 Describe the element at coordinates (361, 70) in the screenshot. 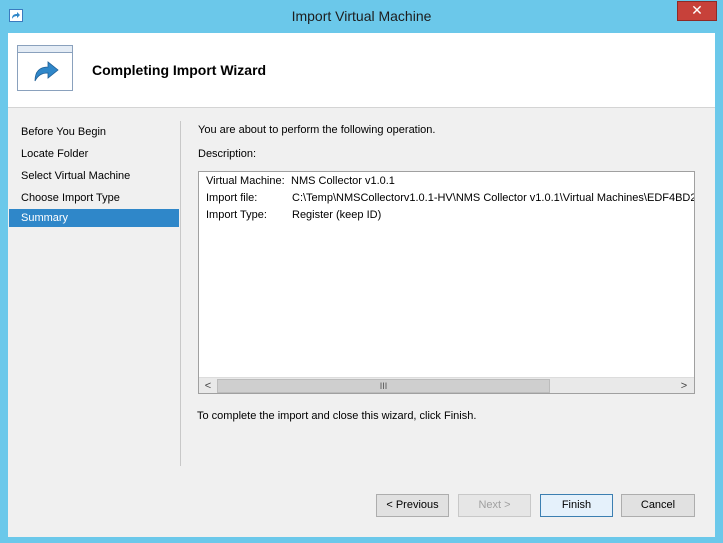

I see `wizard-header: Completing Import Wizard` at that location.